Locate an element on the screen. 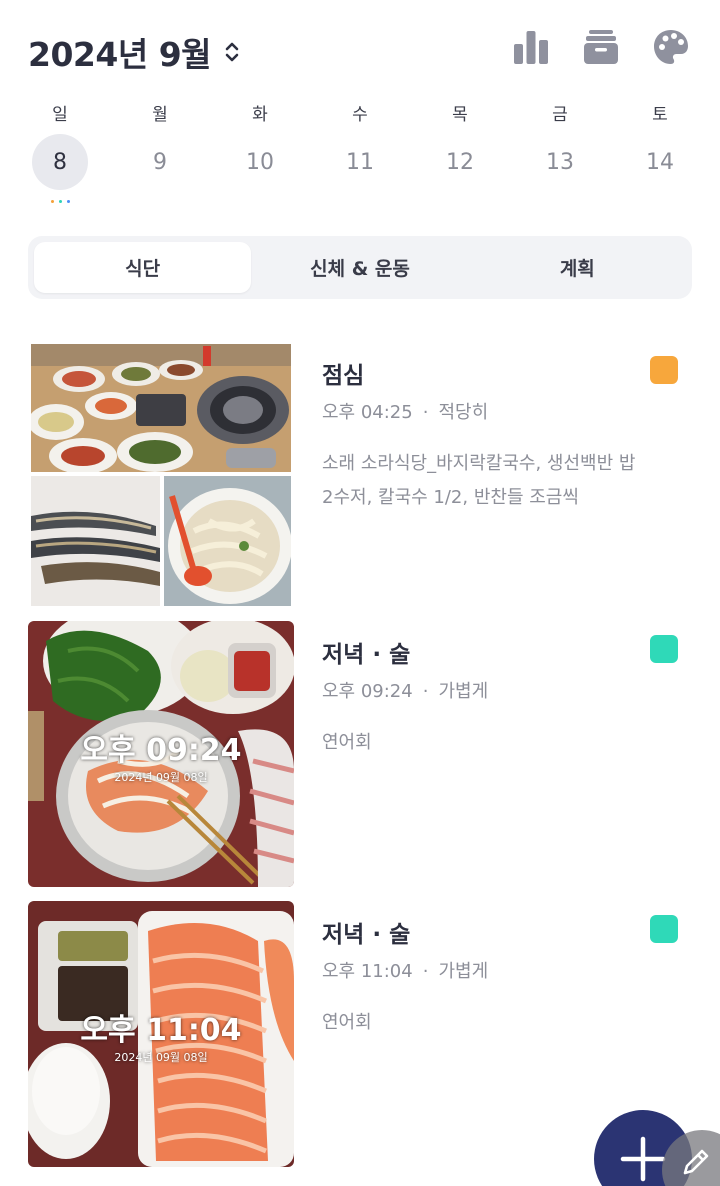  week-strip: 일 8 월 9 화 10 수 11 목 12 금 13 토 14 is located at coordinates (360, 152).